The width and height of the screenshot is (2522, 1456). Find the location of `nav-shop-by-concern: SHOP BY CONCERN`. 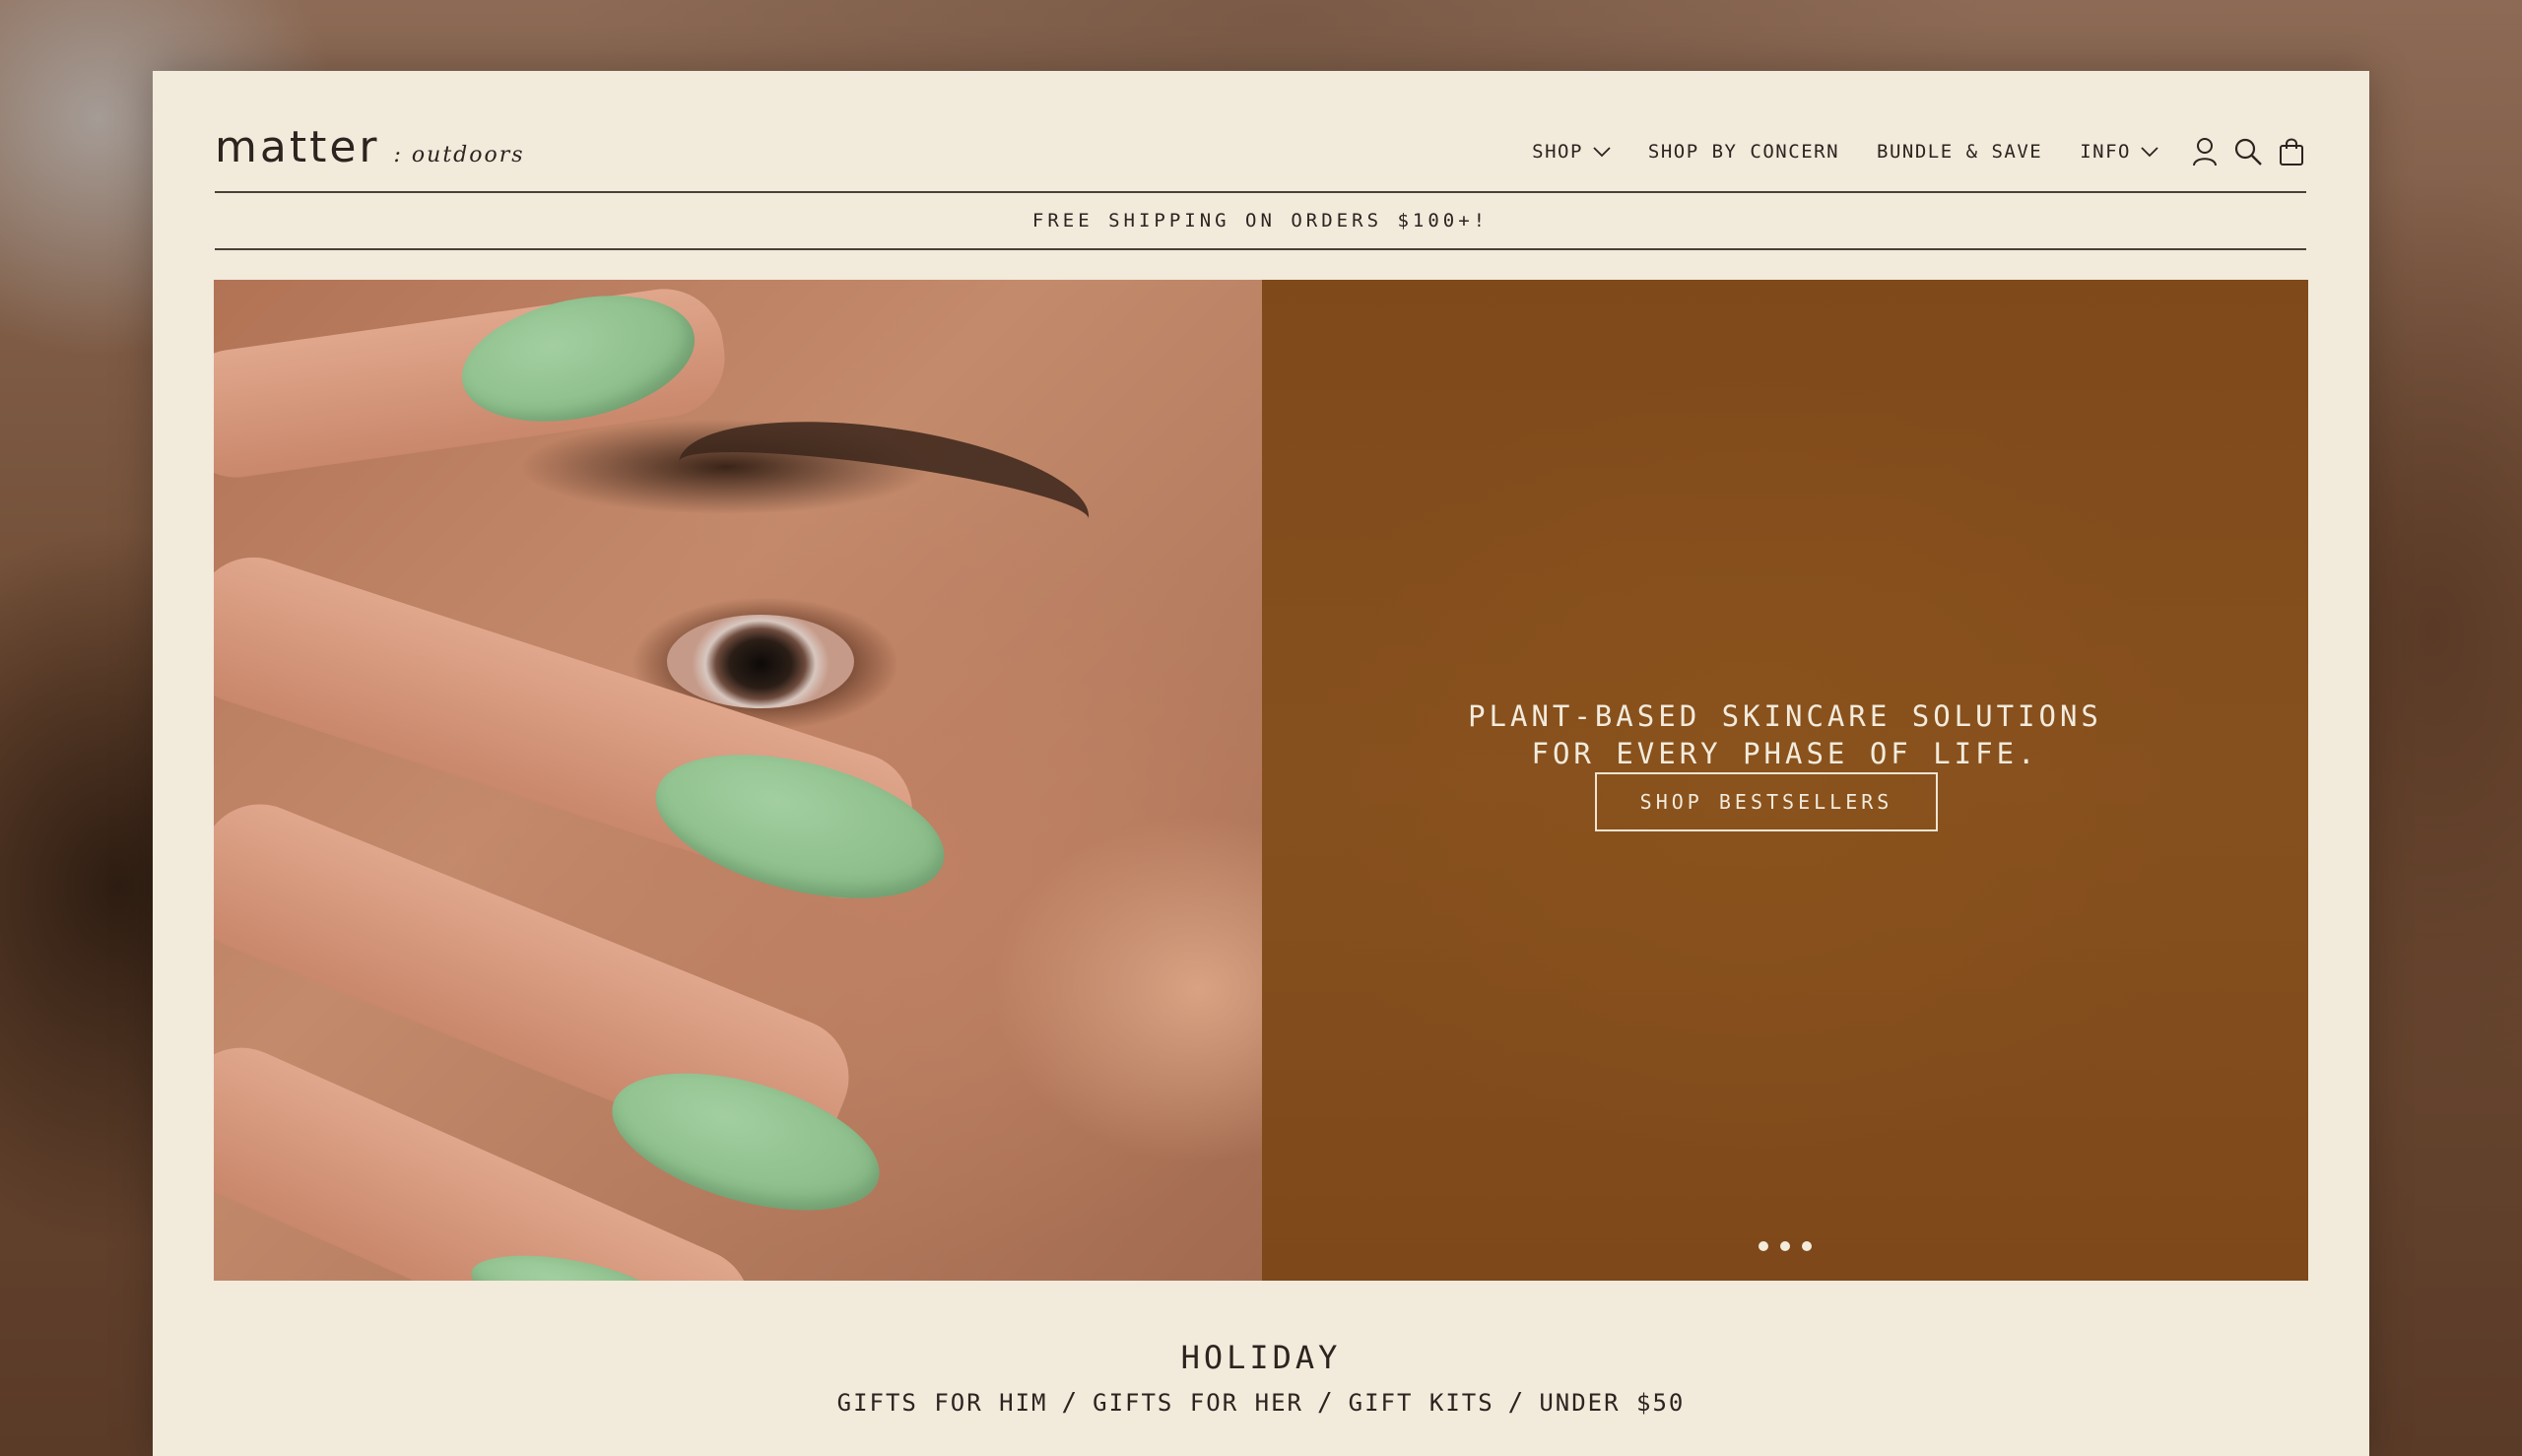

nav-shop-by-concern: SHOP BY CONCERN is located at coordinates (1743, 152).